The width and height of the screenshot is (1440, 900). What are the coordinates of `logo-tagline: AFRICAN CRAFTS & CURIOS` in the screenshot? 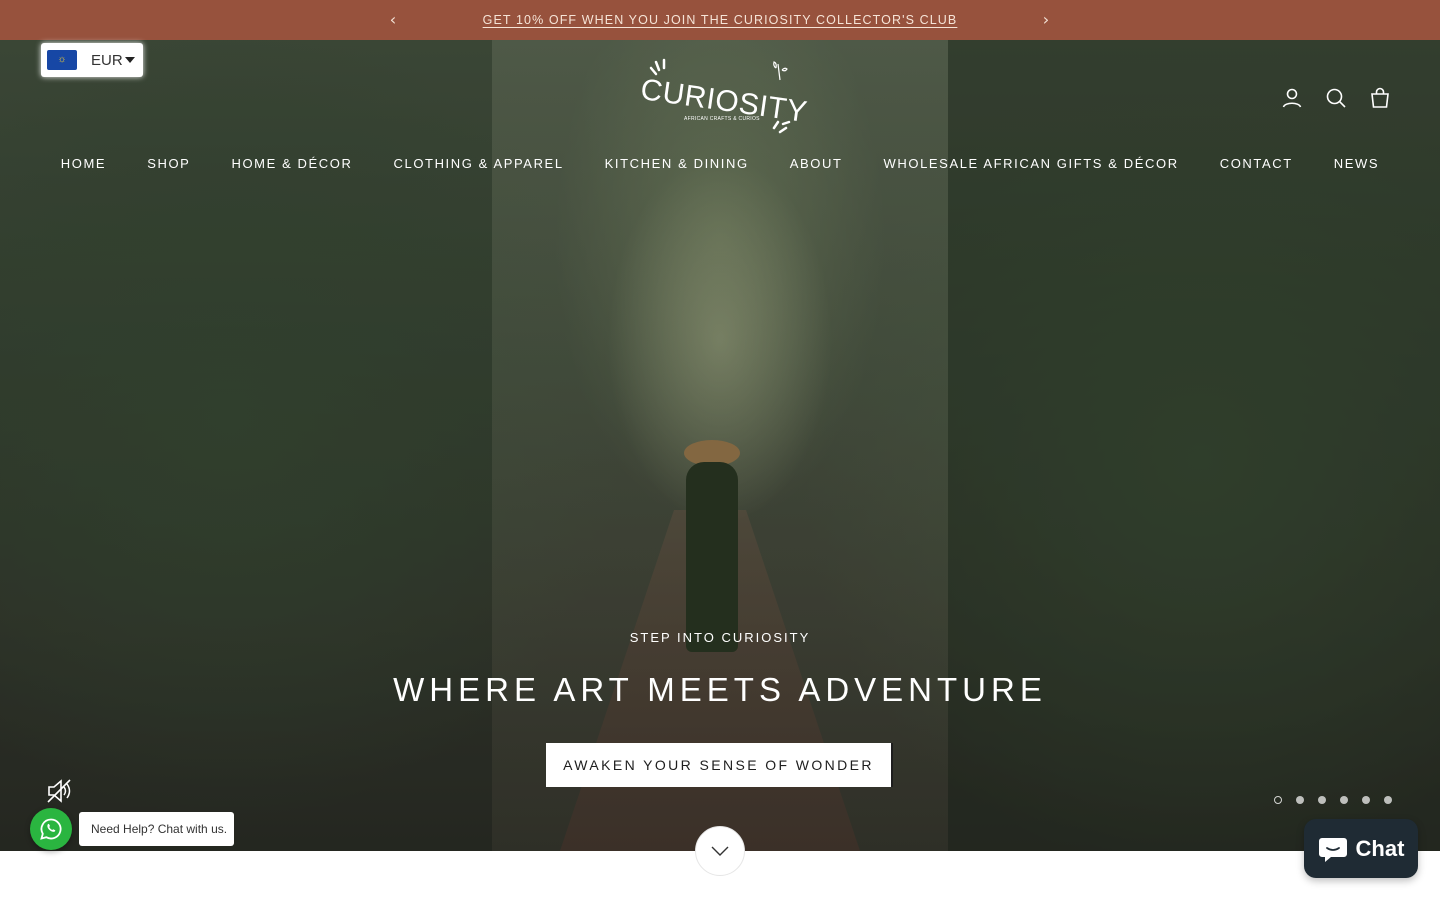 It's located at (722, 119).